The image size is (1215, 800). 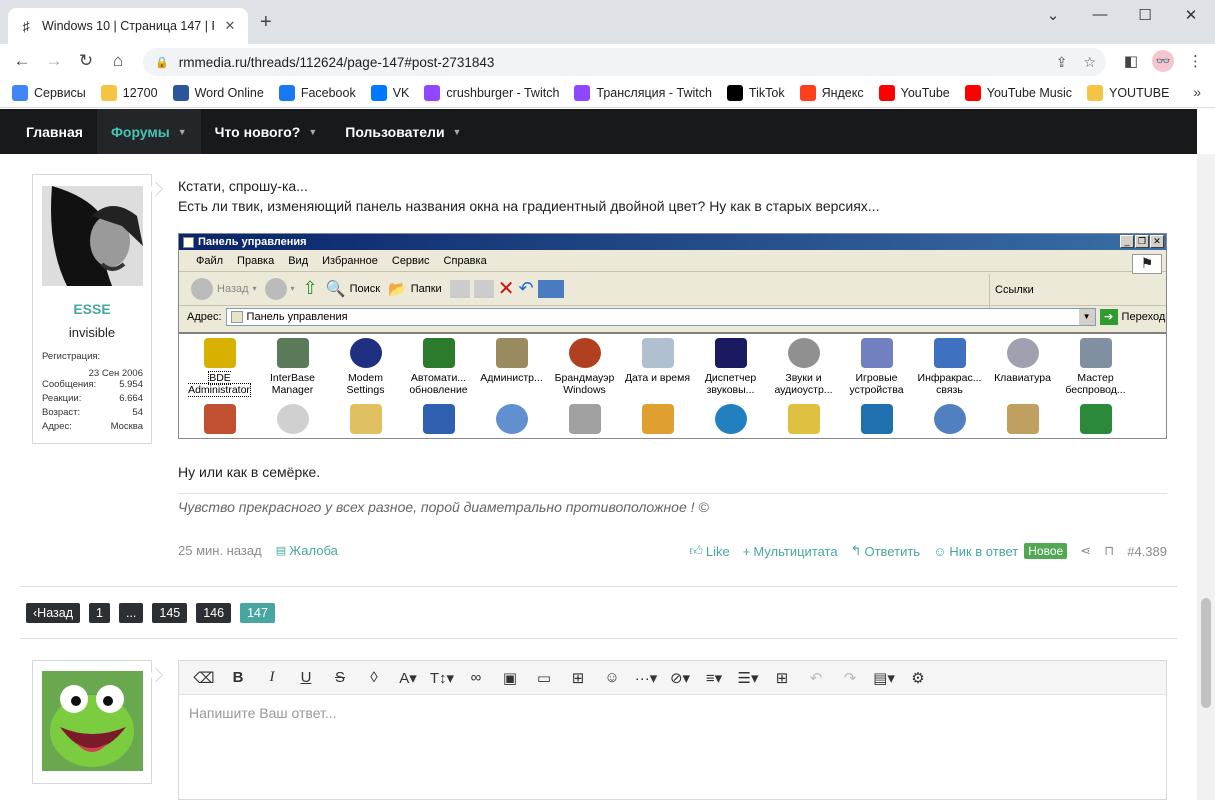 What do you see at coordinates (1197, 92) in the screenshot?
I see `bookmarks-overflow-icon: »` at bounding box center [1197, 92].